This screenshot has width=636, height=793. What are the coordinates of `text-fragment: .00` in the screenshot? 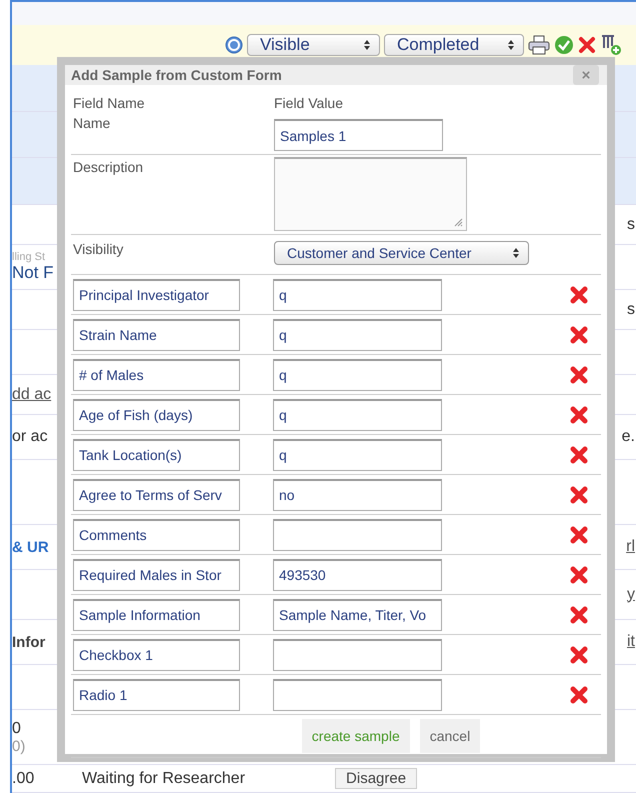 It's located at (24, 779).